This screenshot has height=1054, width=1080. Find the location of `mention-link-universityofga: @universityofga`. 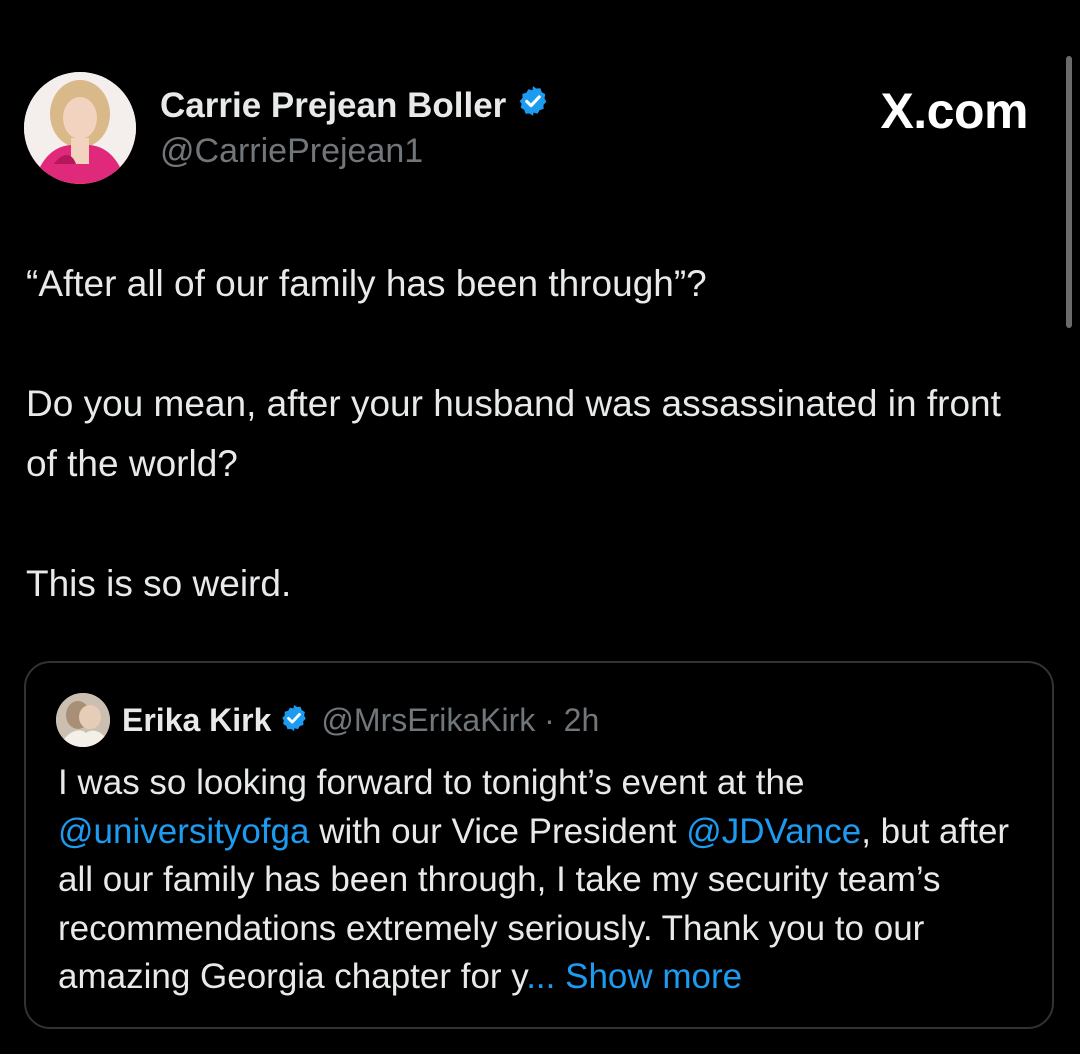

mention-link-universityofga: @universityofga is located at coordinates (183, 831).